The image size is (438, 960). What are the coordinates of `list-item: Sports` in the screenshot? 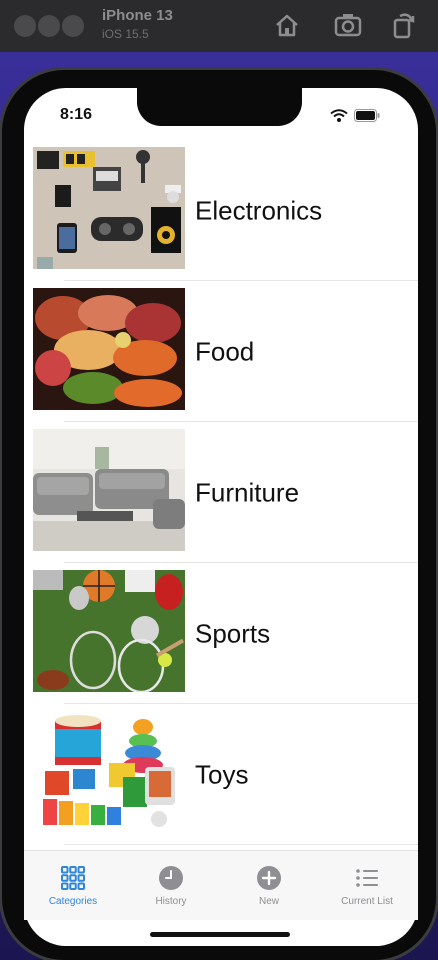 It's located at (221, 633).